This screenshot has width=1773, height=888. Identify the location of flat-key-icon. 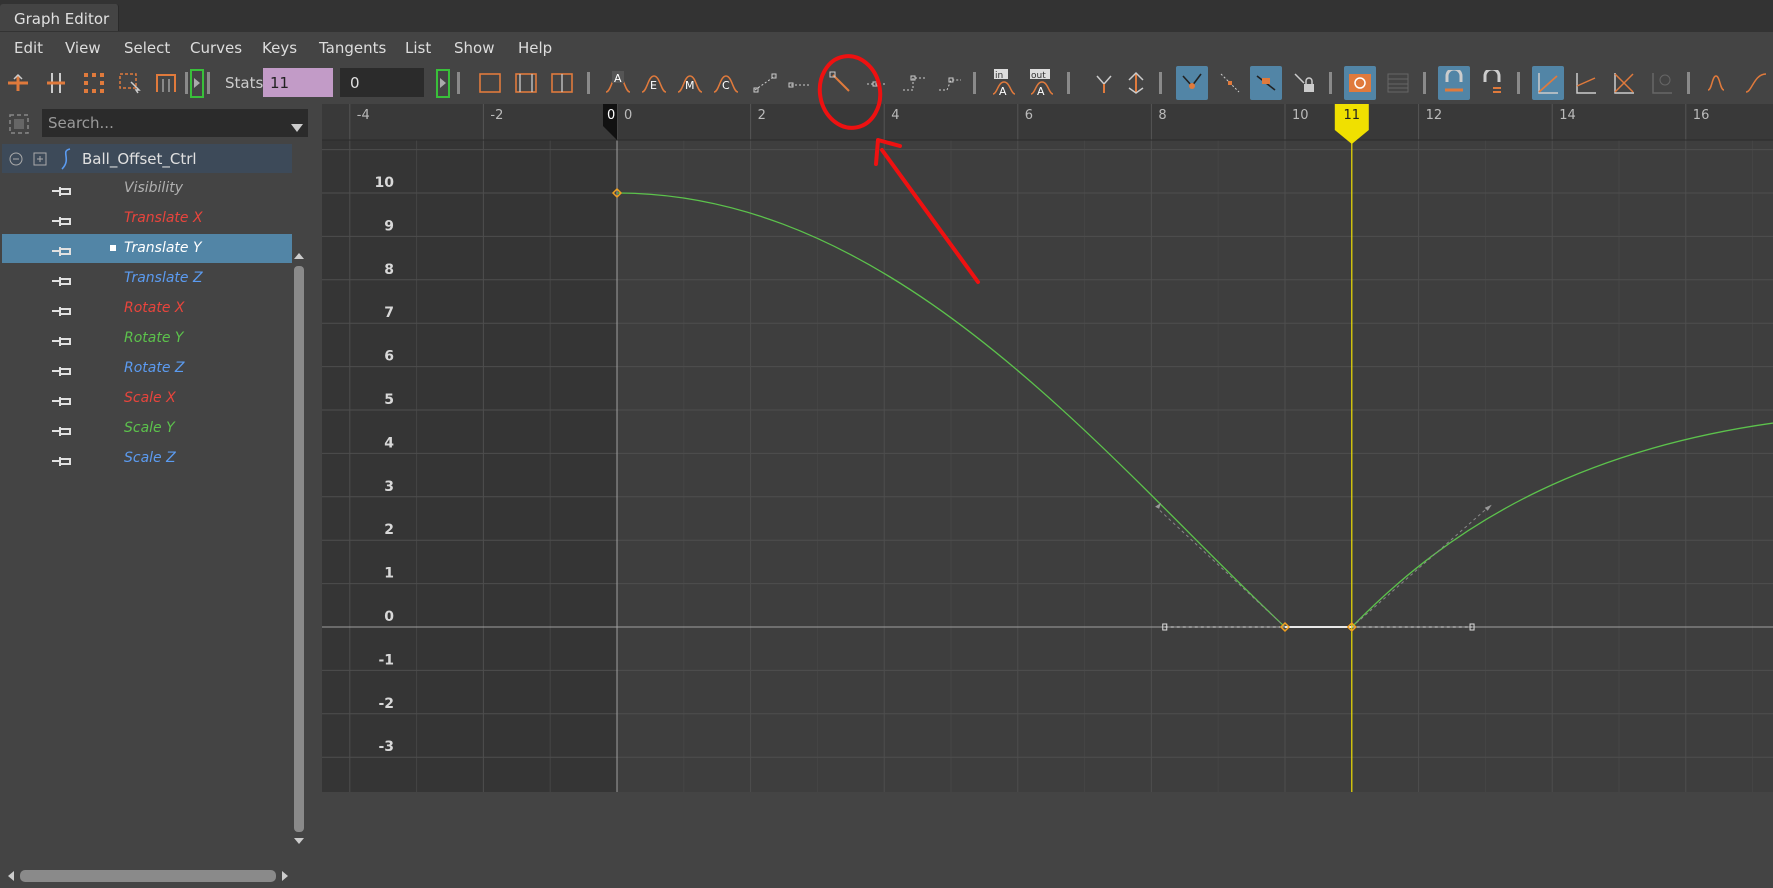
(802, 83).